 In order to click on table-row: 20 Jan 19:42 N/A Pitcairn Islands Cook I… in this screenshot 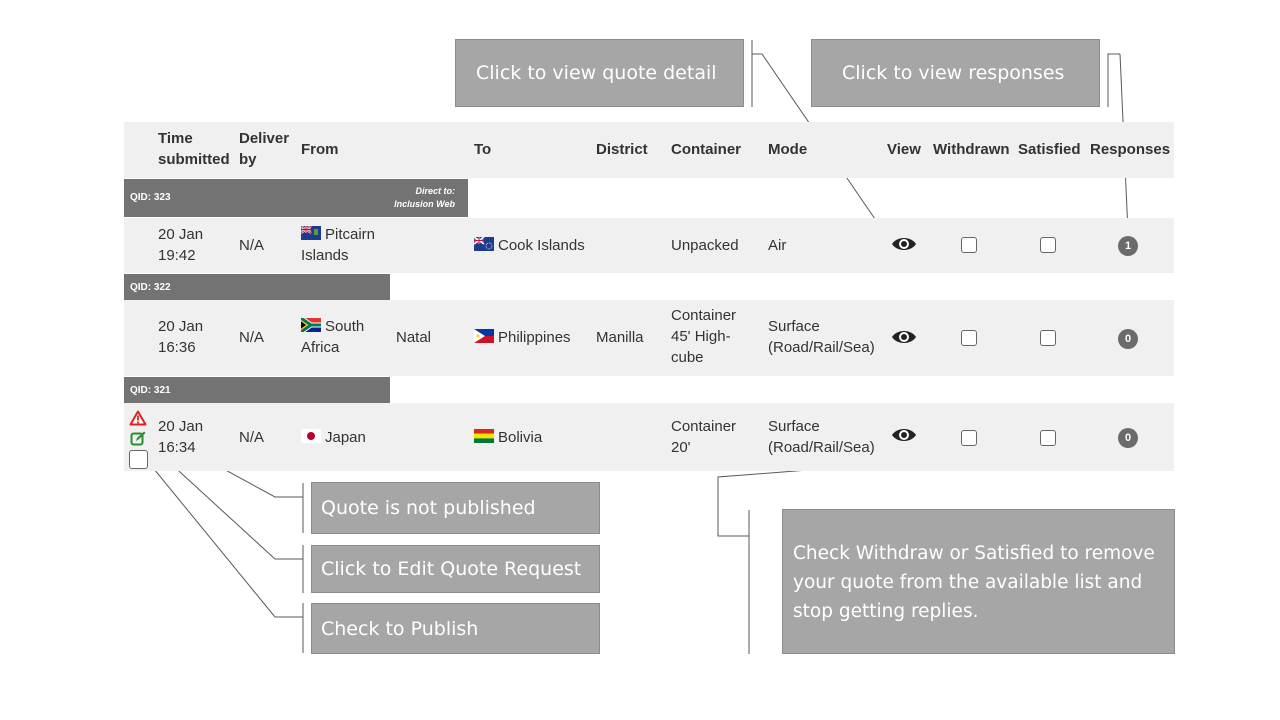, I will do `click(649, 245)`.